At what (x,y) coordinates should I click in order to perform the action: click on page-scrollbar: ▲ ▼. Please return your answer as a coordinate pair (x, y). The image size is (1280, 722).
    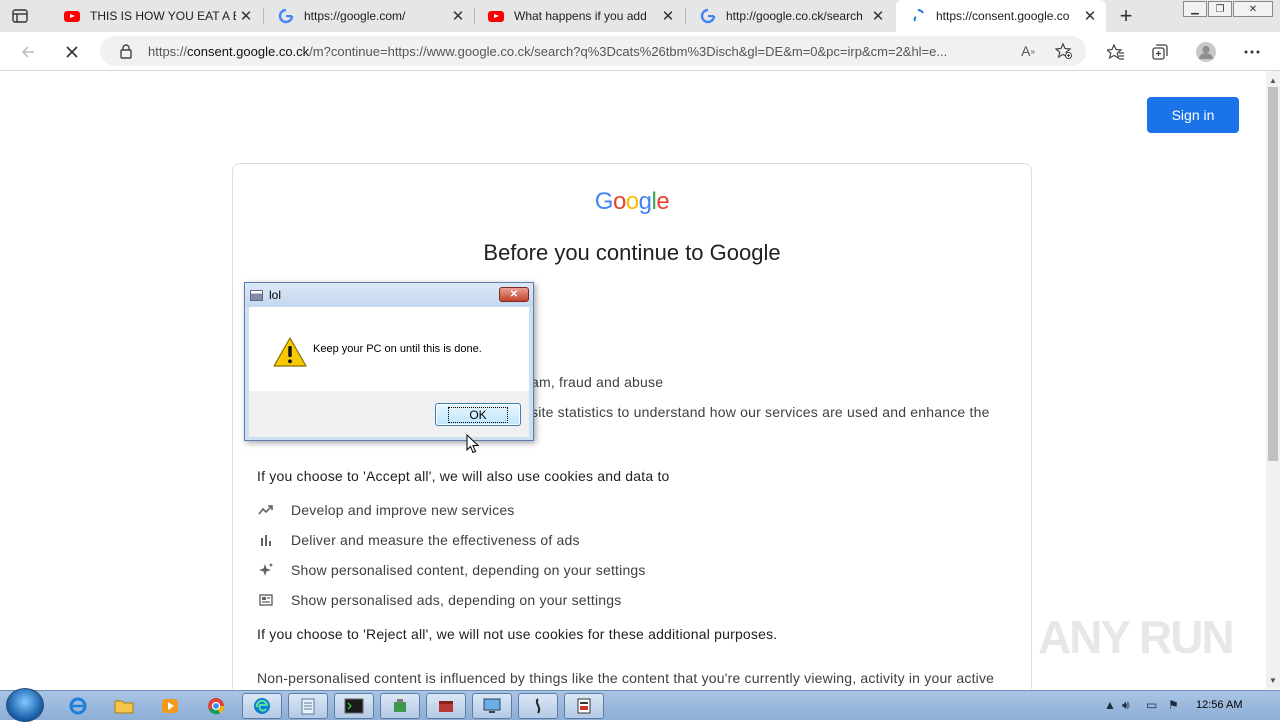
    Looking at the image, I should click on (1273, 380).